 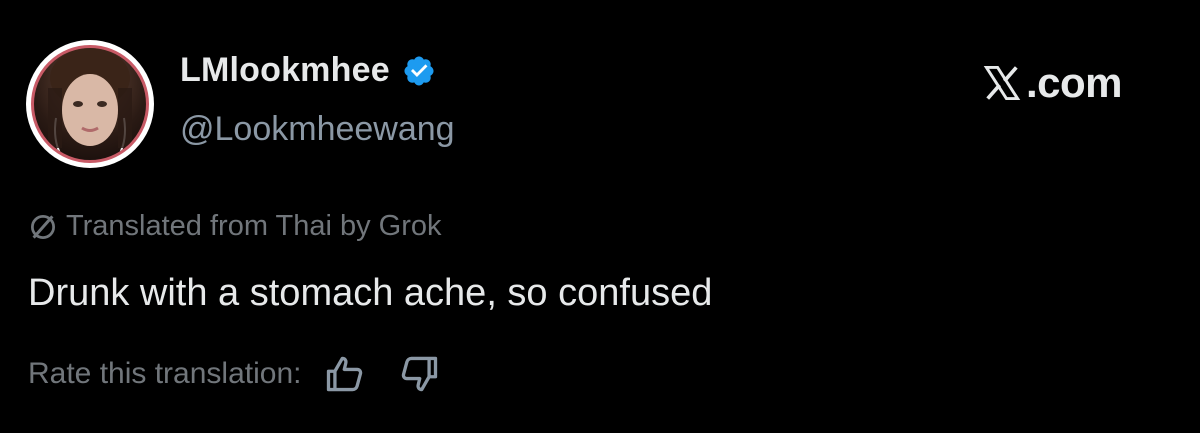 I want to click on x-logo-icon, so click(x=1002, y=83).